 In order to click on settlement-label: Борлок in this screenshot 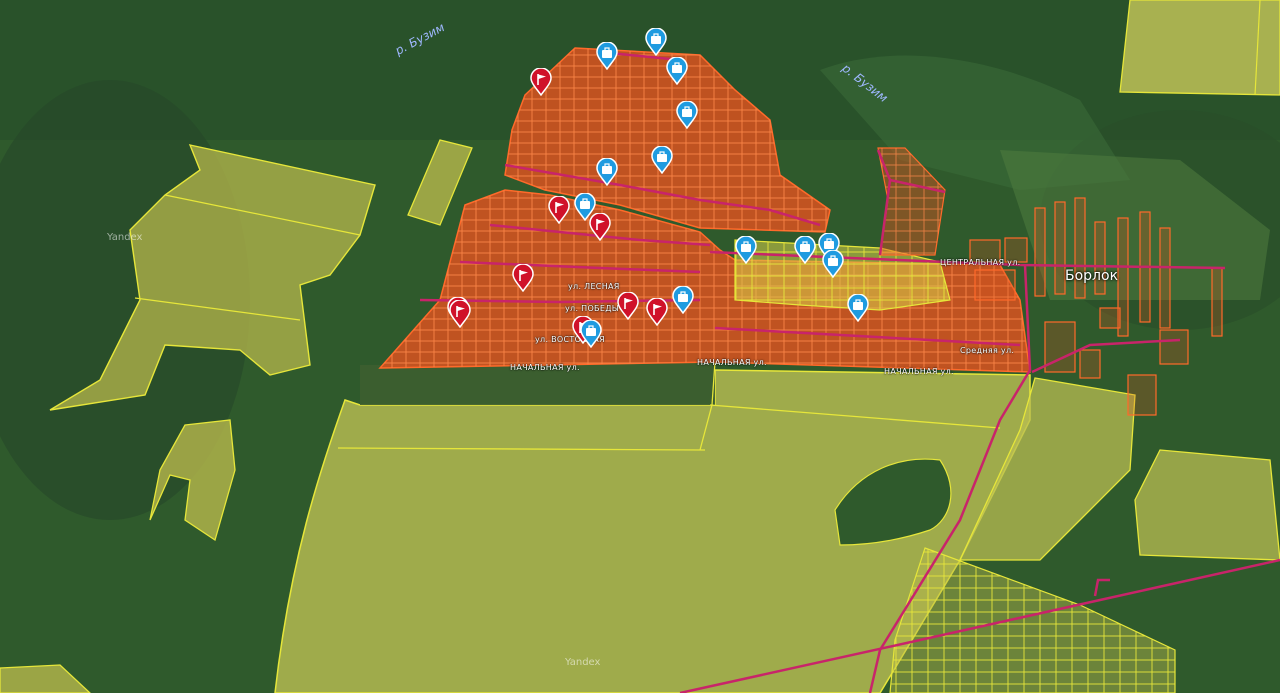, I will do `click(1092, 276)`.